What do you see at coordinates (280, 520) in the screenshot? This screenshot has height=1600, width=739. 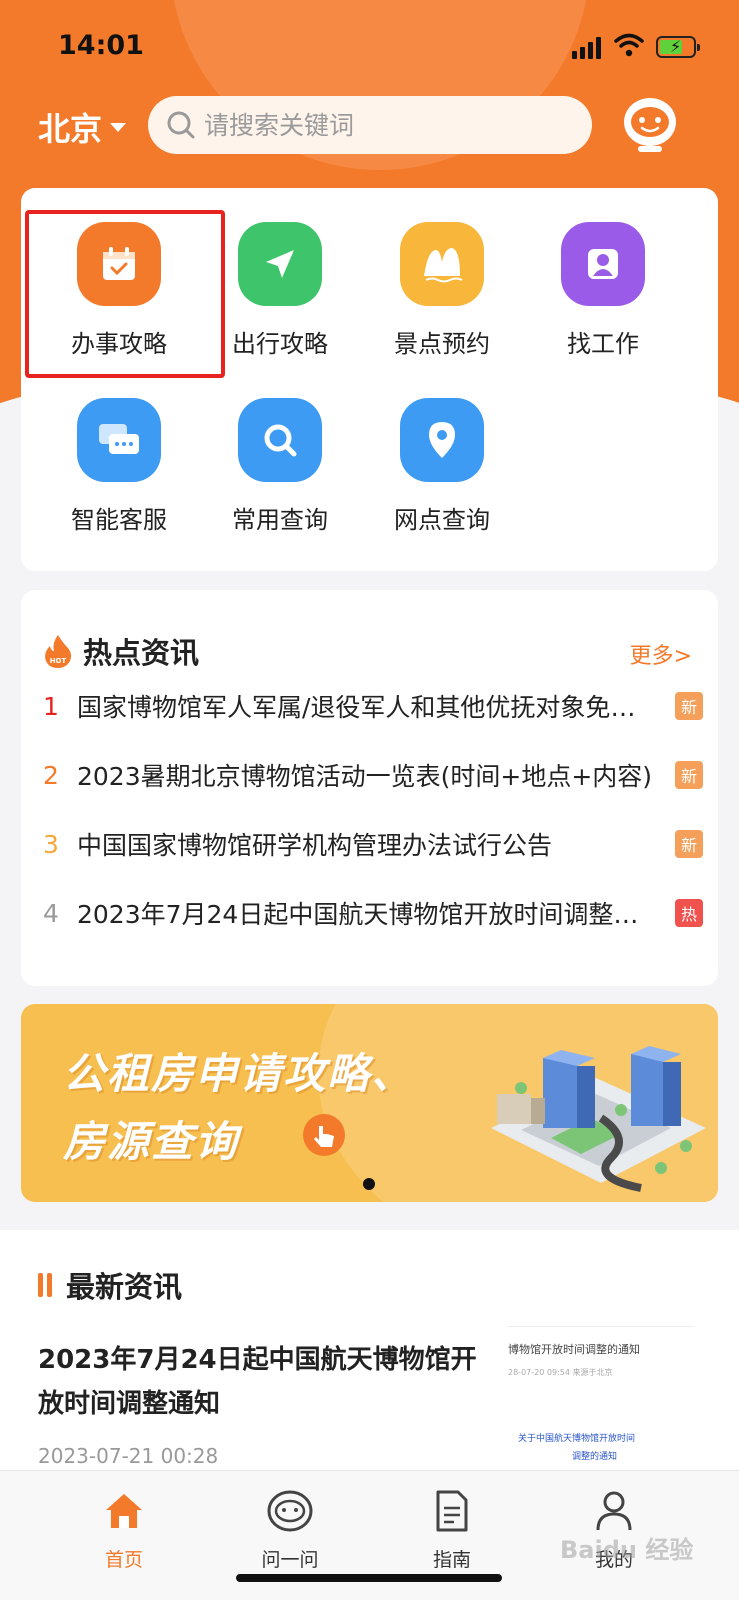 I see `grid-item-label: 常用查询` at bounding box center [280, 520].